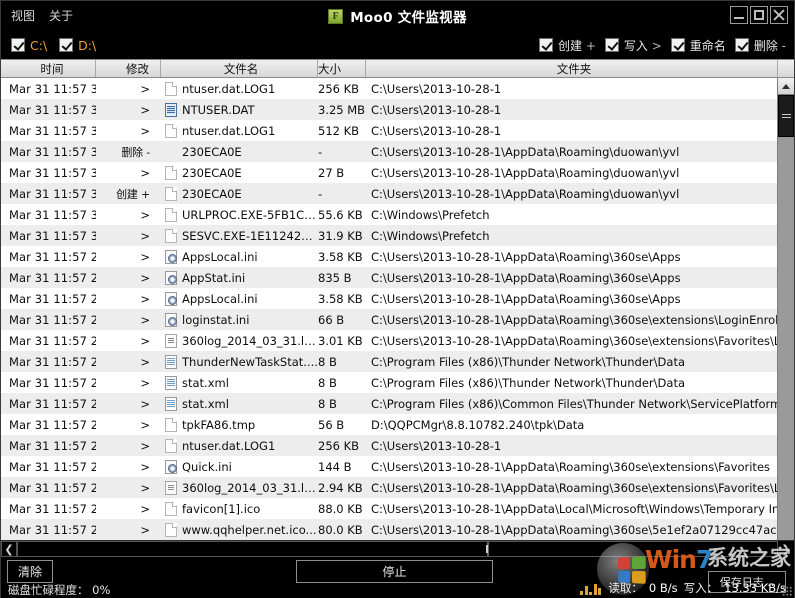 This screenshot has width=795, height=598. What do you see at coordinates (394, 571) in the screenshot?
I see `stop-button: 停止` at bounding box center [394, 571].